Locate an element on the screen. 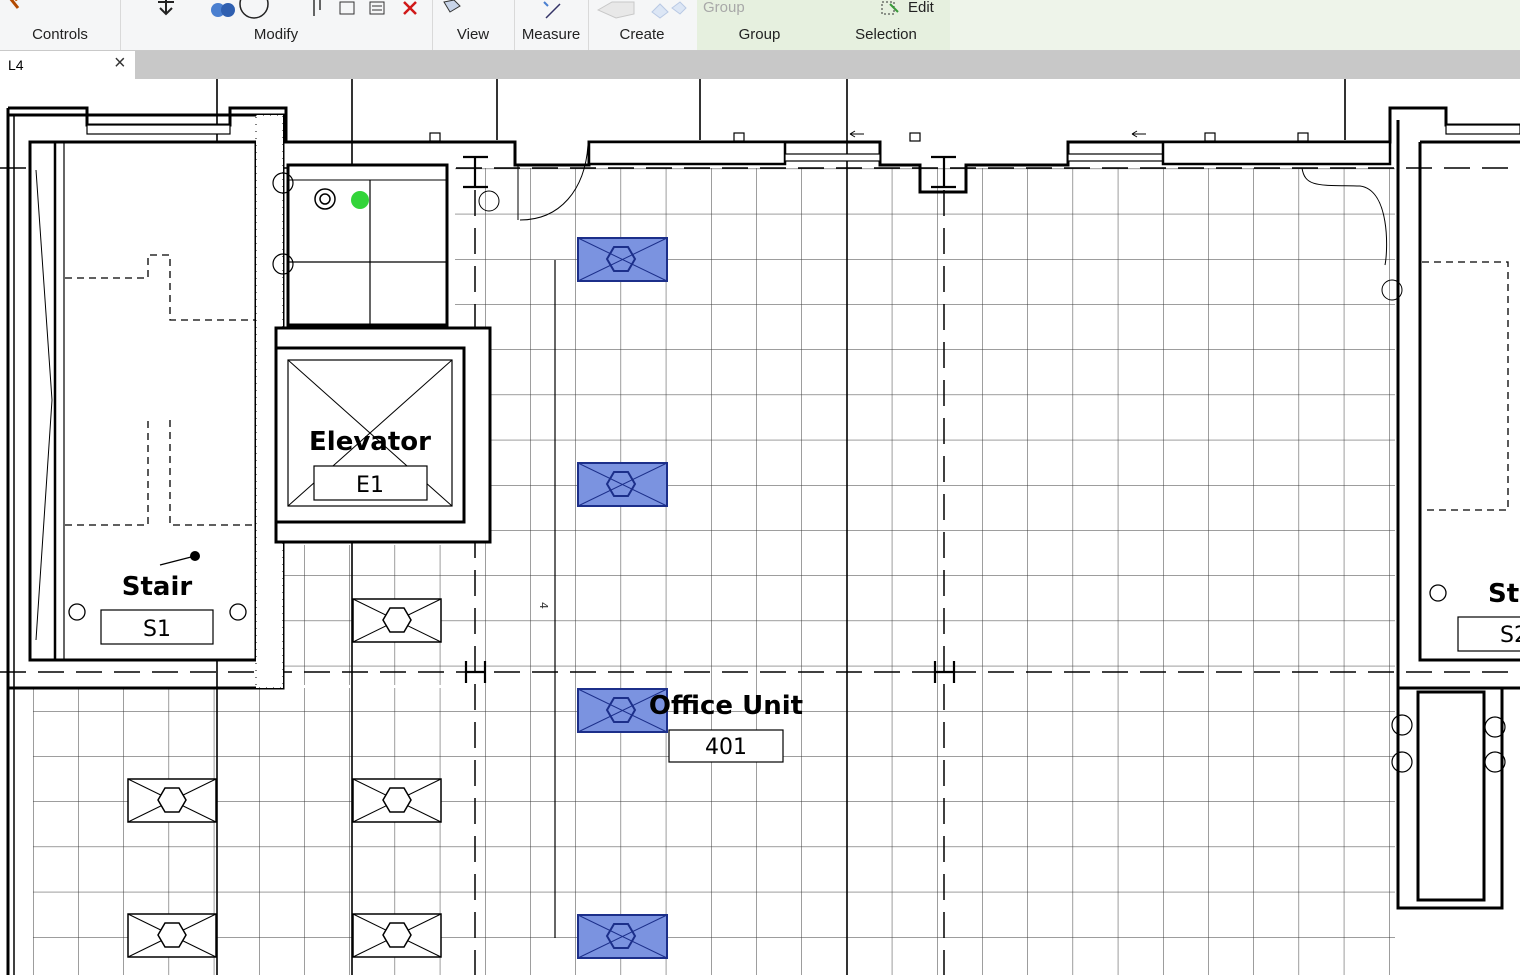 This screenshot has width=1520, height=975. panel-label-create: Create is located at coordinates (642, 34).